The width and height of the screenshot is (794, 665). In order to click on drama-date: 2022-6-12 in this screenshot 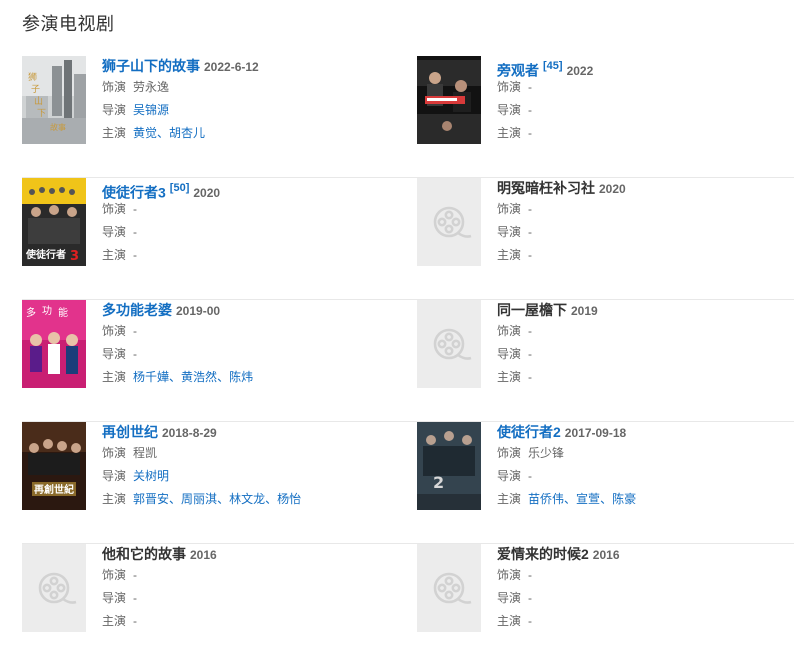, I will do `click(231, 67)`.